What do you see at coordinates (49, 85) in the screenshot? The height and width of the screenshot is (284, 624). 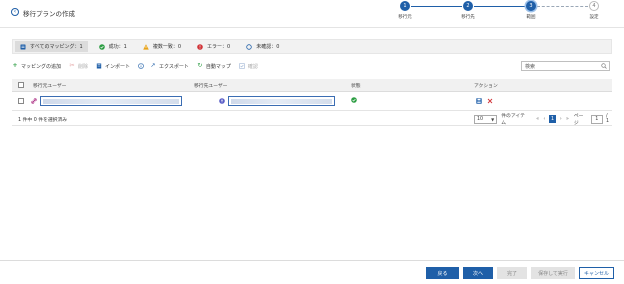 I see `column-header-source: 移行元ユーザー` at bounding box center [49, 85].